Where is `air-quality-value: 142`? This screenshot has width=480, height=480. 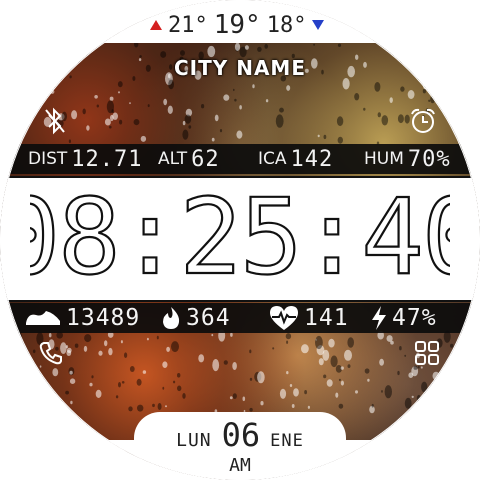
air-quality-value: 142 is located at coordinates (312, 159).